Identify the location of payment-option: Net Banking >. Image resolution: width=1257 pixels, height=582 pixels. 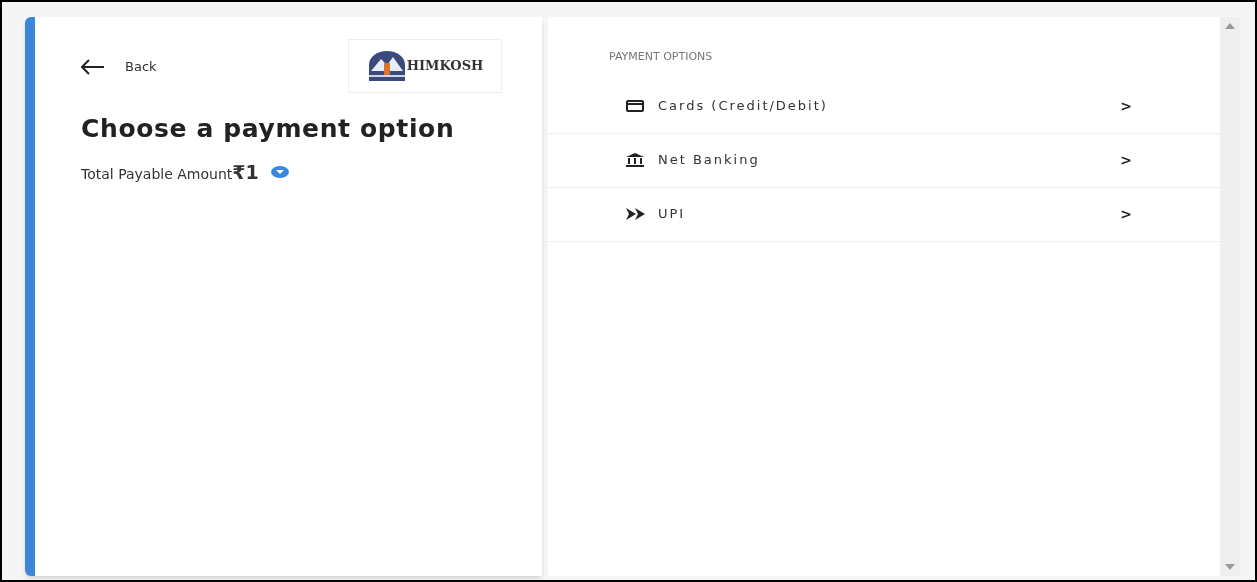
(884, 160).